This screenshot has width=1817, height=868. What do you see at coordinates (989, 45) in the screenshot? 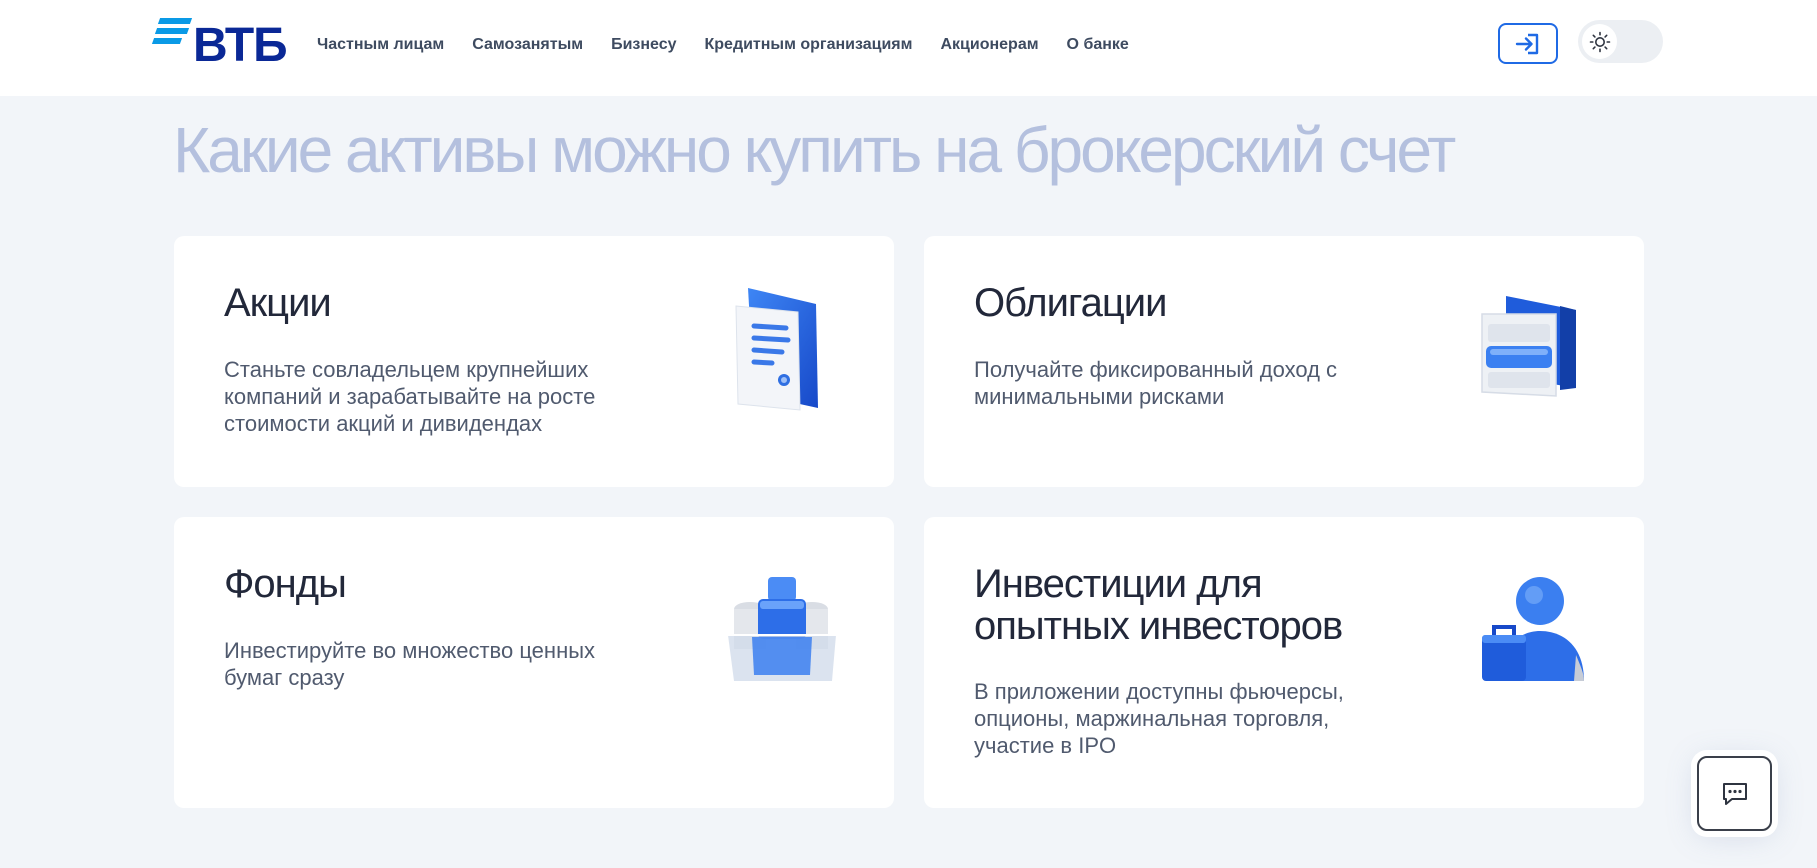
I see `nav-shareholders: Акционерам` at bounding box center [989, 45].